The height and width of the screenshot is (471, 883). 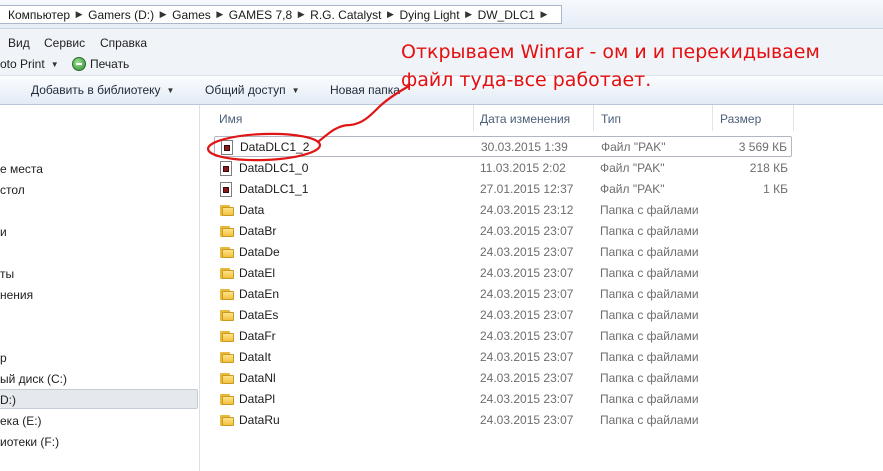 What do you see at coordinates (19, 43) in the screenshot?
I see `menu-view: Вид` at bounding box center [19, 43].